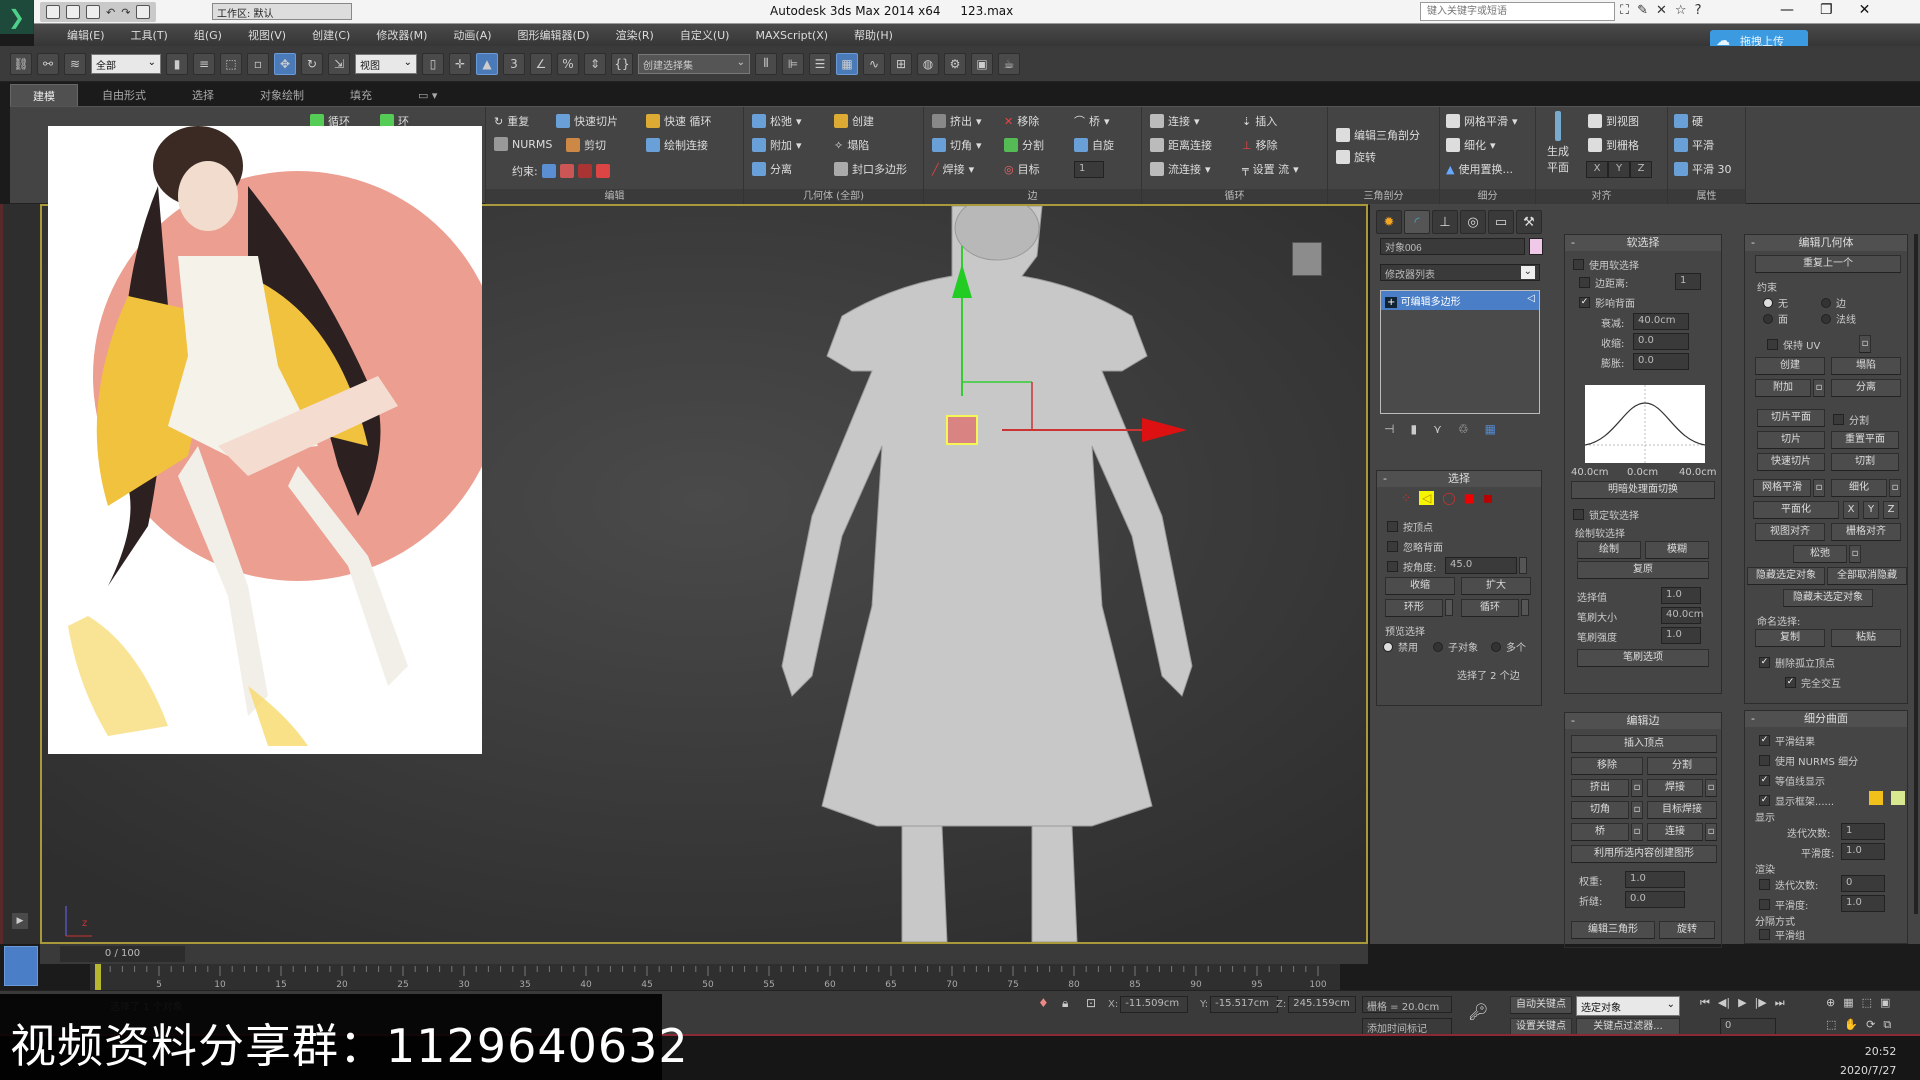 The height and width of the screenshot is (1080, 1920). Describe the element at coordinates (523, 144) in the screenshot. I see `nurms-button: NURMS` at that location.